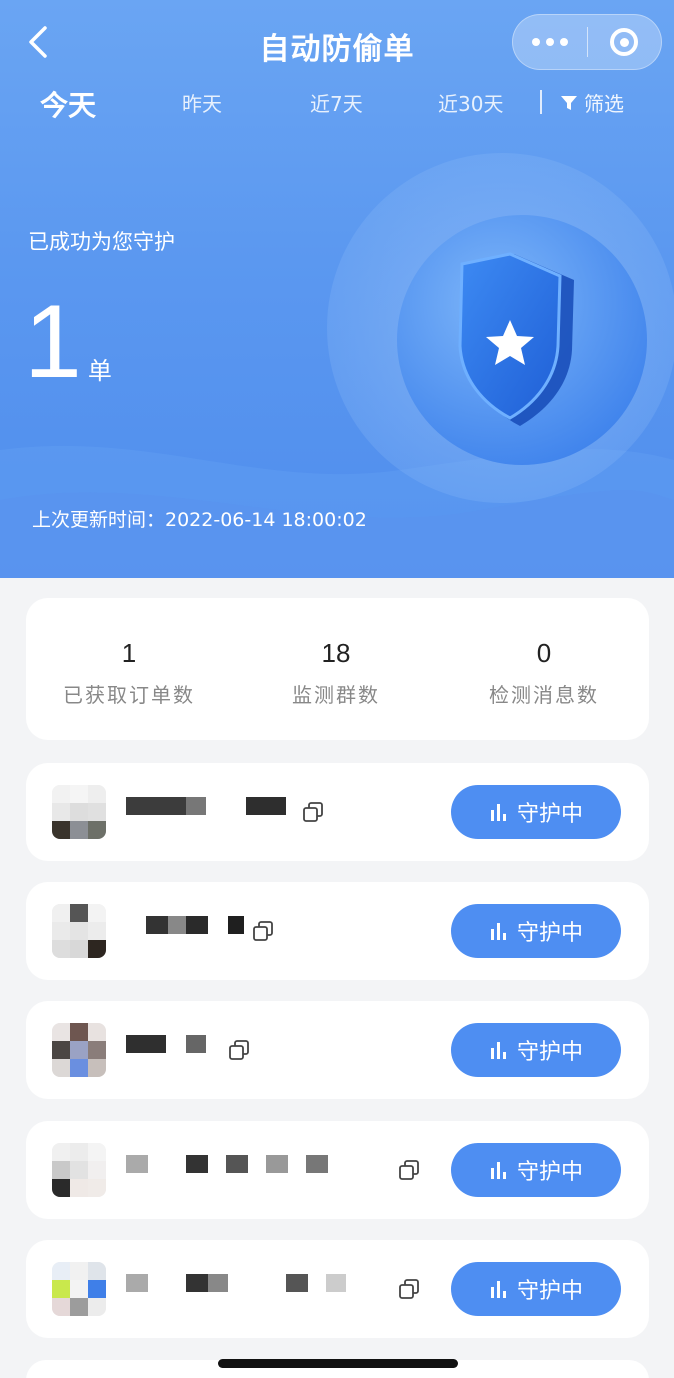 This screenshot has width=674, height=1378. I want to click on date-tabs: 今天 昨天 近7天 近30天 筛选, so click(337, 113).